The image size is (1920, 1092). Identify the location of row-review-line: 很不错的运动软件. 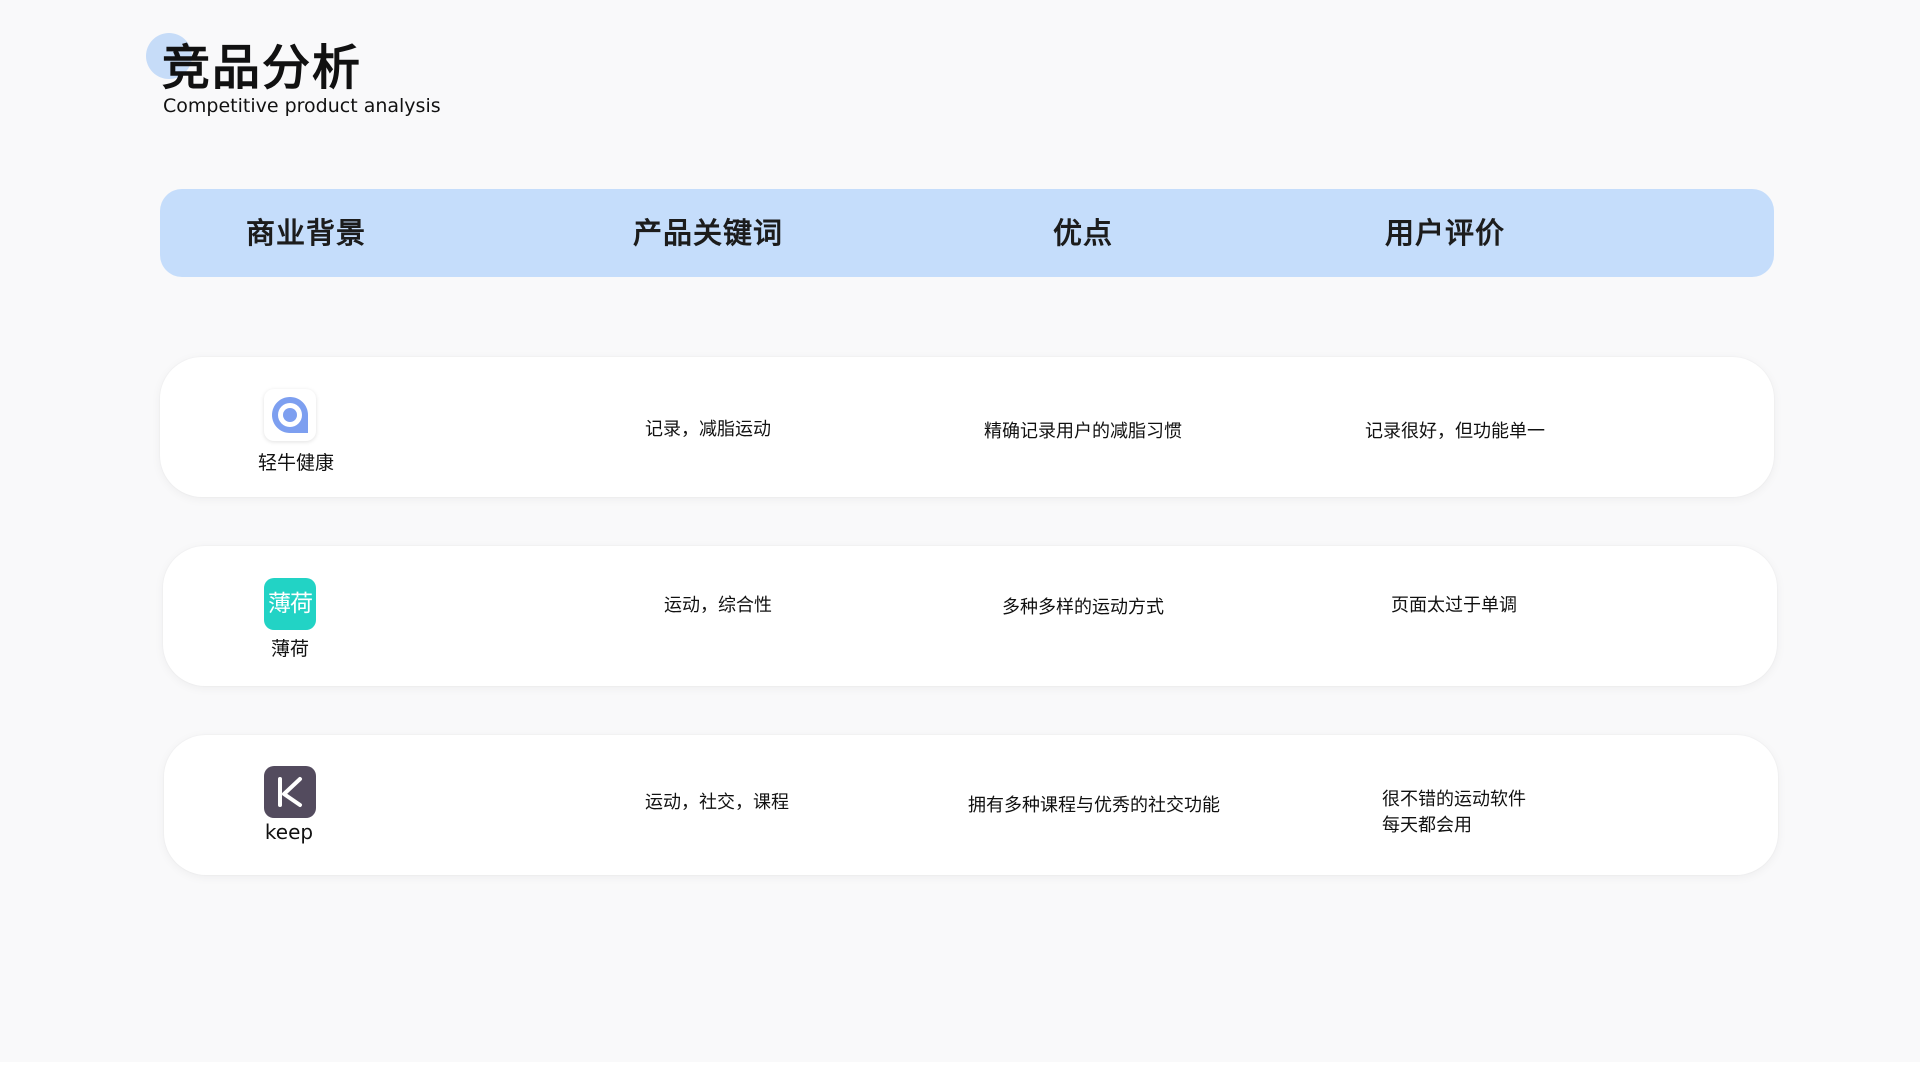
(1454, 799).